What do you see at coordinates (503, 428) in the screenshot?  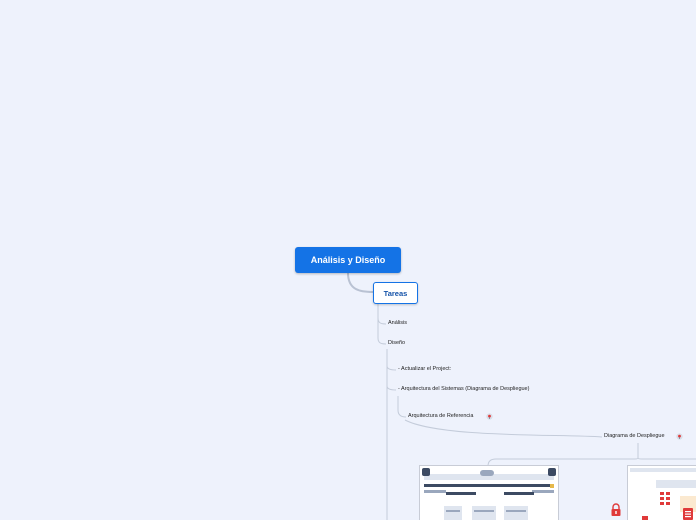 I see `link-arqref-diagrama` at bounding box center [503, 428].